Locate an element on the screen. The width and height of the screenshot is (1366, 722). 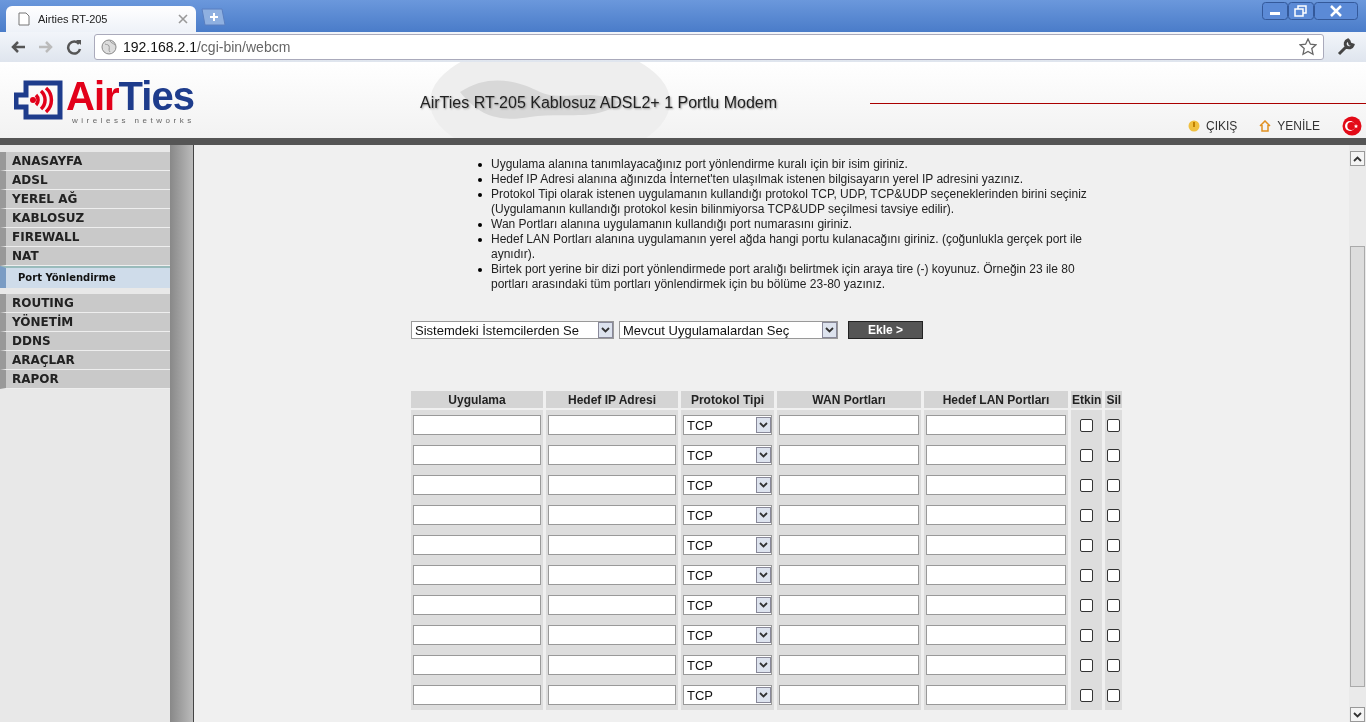
add-button: Ekle > is located at coordinates (885, 330).